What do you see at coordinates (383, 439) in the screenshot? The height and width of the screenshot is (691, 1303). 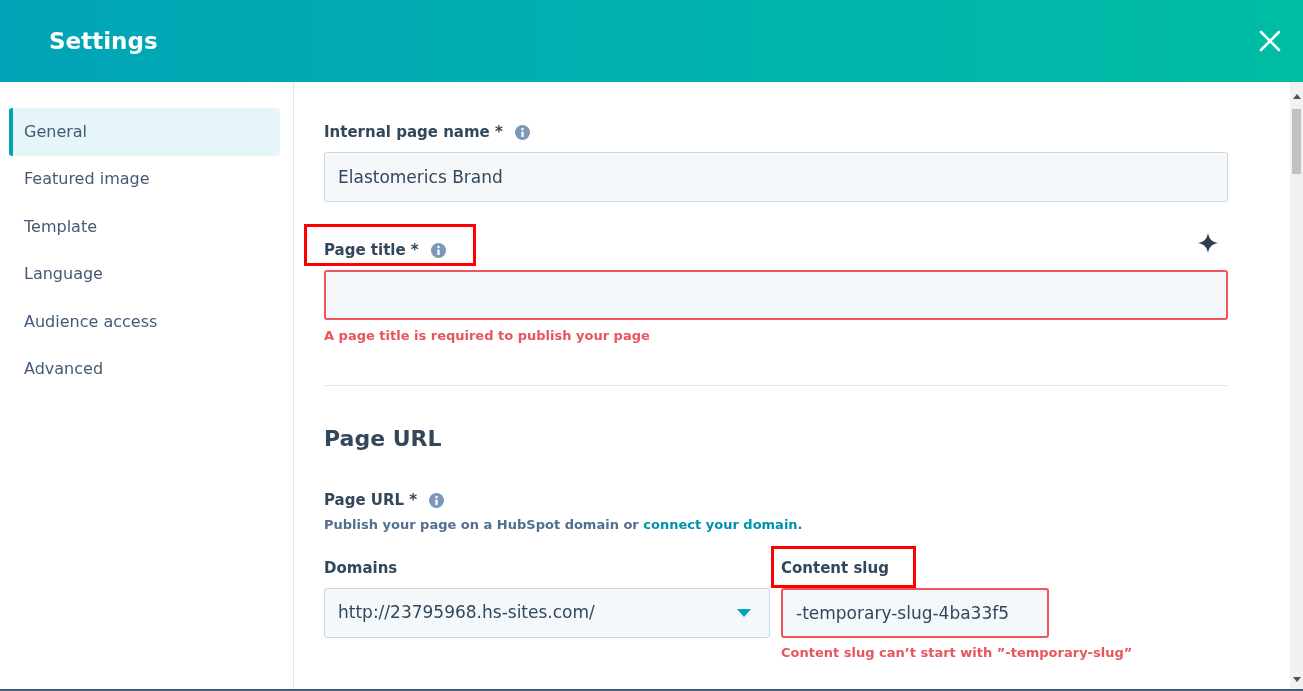 I see `section-heading: Page URL` at bounding box center [383, 439].